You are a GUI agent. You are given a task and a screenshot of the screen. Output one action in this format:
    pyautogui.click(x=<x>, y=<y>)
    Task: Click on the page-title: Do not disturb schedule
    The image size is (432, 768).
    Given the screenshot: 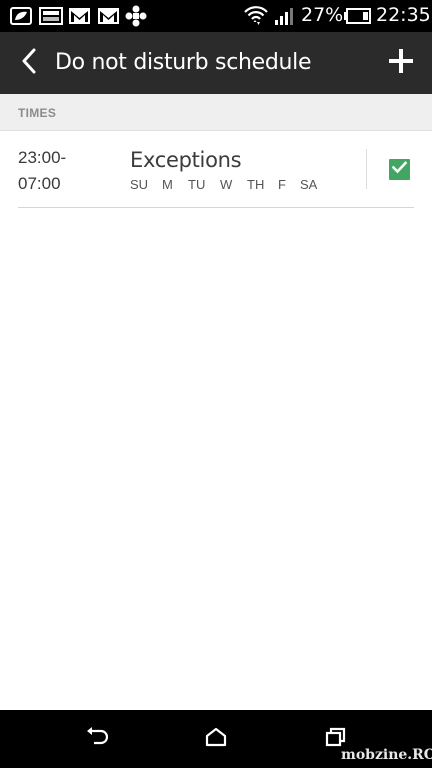 What is the action you would take?
    pyautogui.click(x=183, y=62)
    